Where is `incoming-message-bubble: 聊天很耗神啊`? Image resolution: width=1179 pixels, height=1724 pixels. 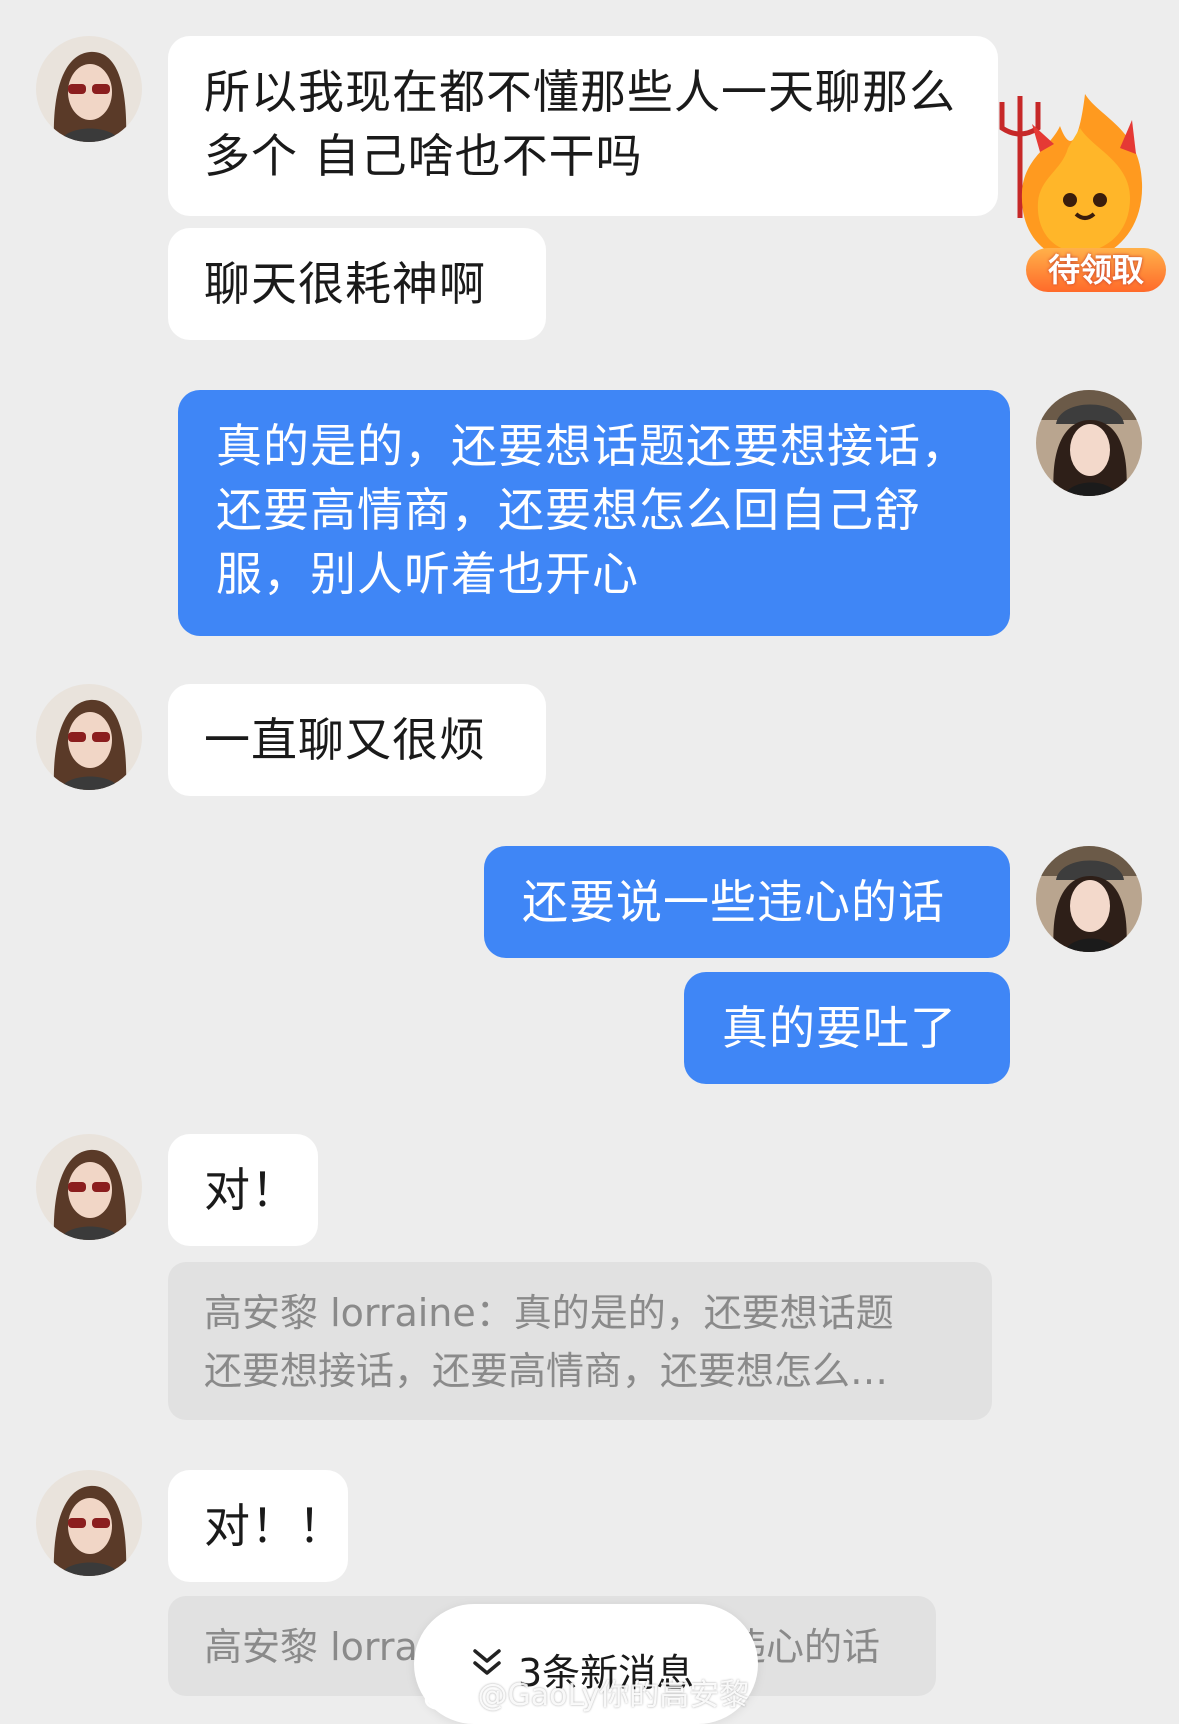 incoming-message-bubble: 聊天很耗神啊 is located at coordinates (357, 284).